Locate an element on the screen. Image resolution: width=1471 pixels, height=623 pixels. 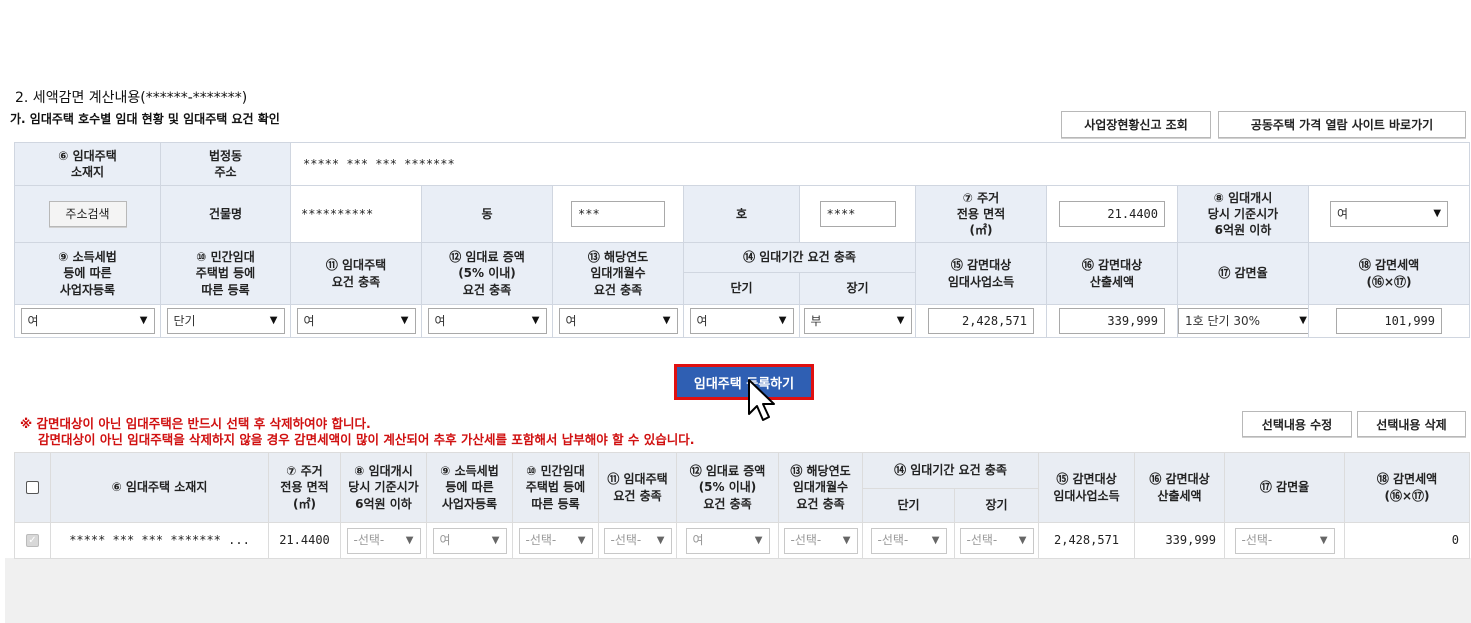
register-button: 임대주택 등록하기 is located at coordinates (744, 382).